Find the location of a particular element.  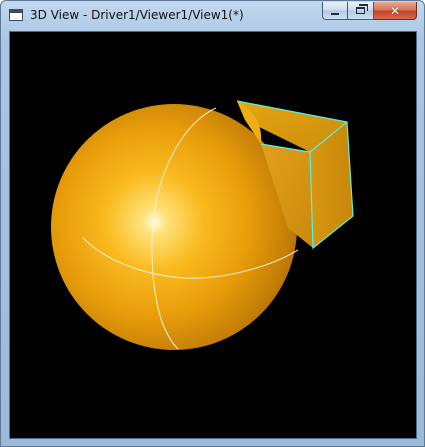

maximize-icon is located at coordinates (362, 9).